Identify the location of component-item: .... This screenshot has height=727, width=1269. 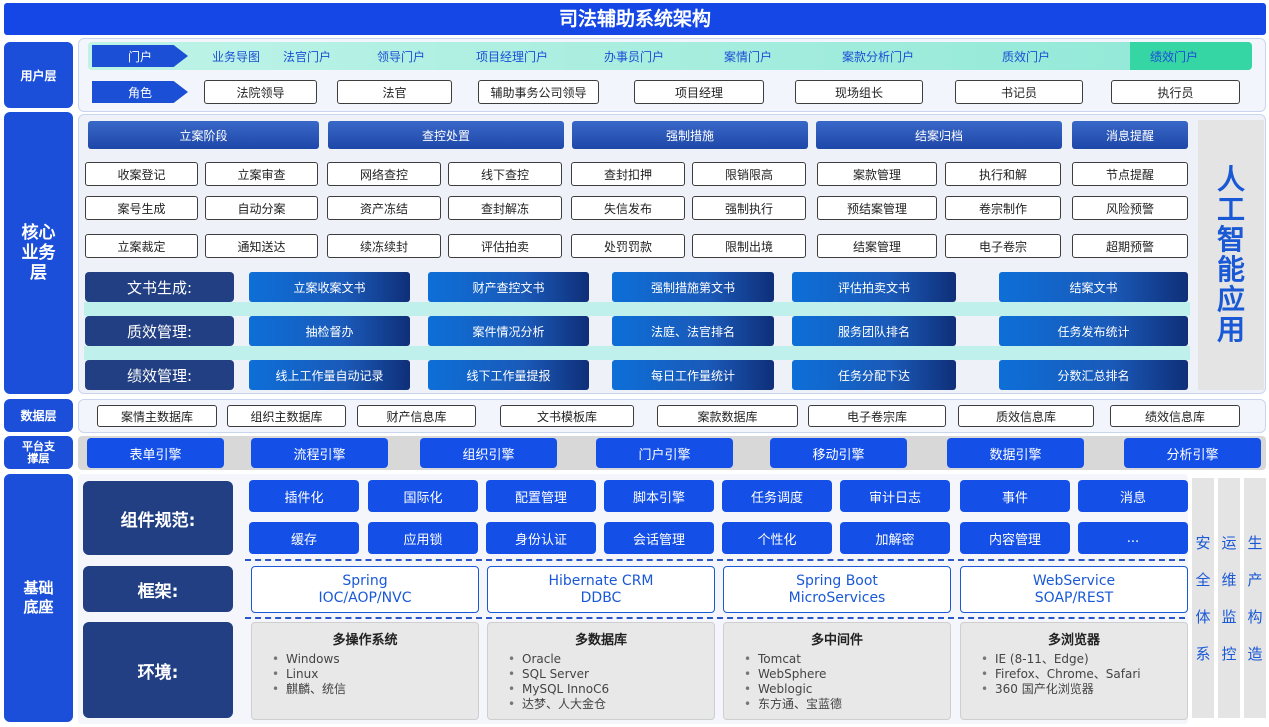
(1133, 538).